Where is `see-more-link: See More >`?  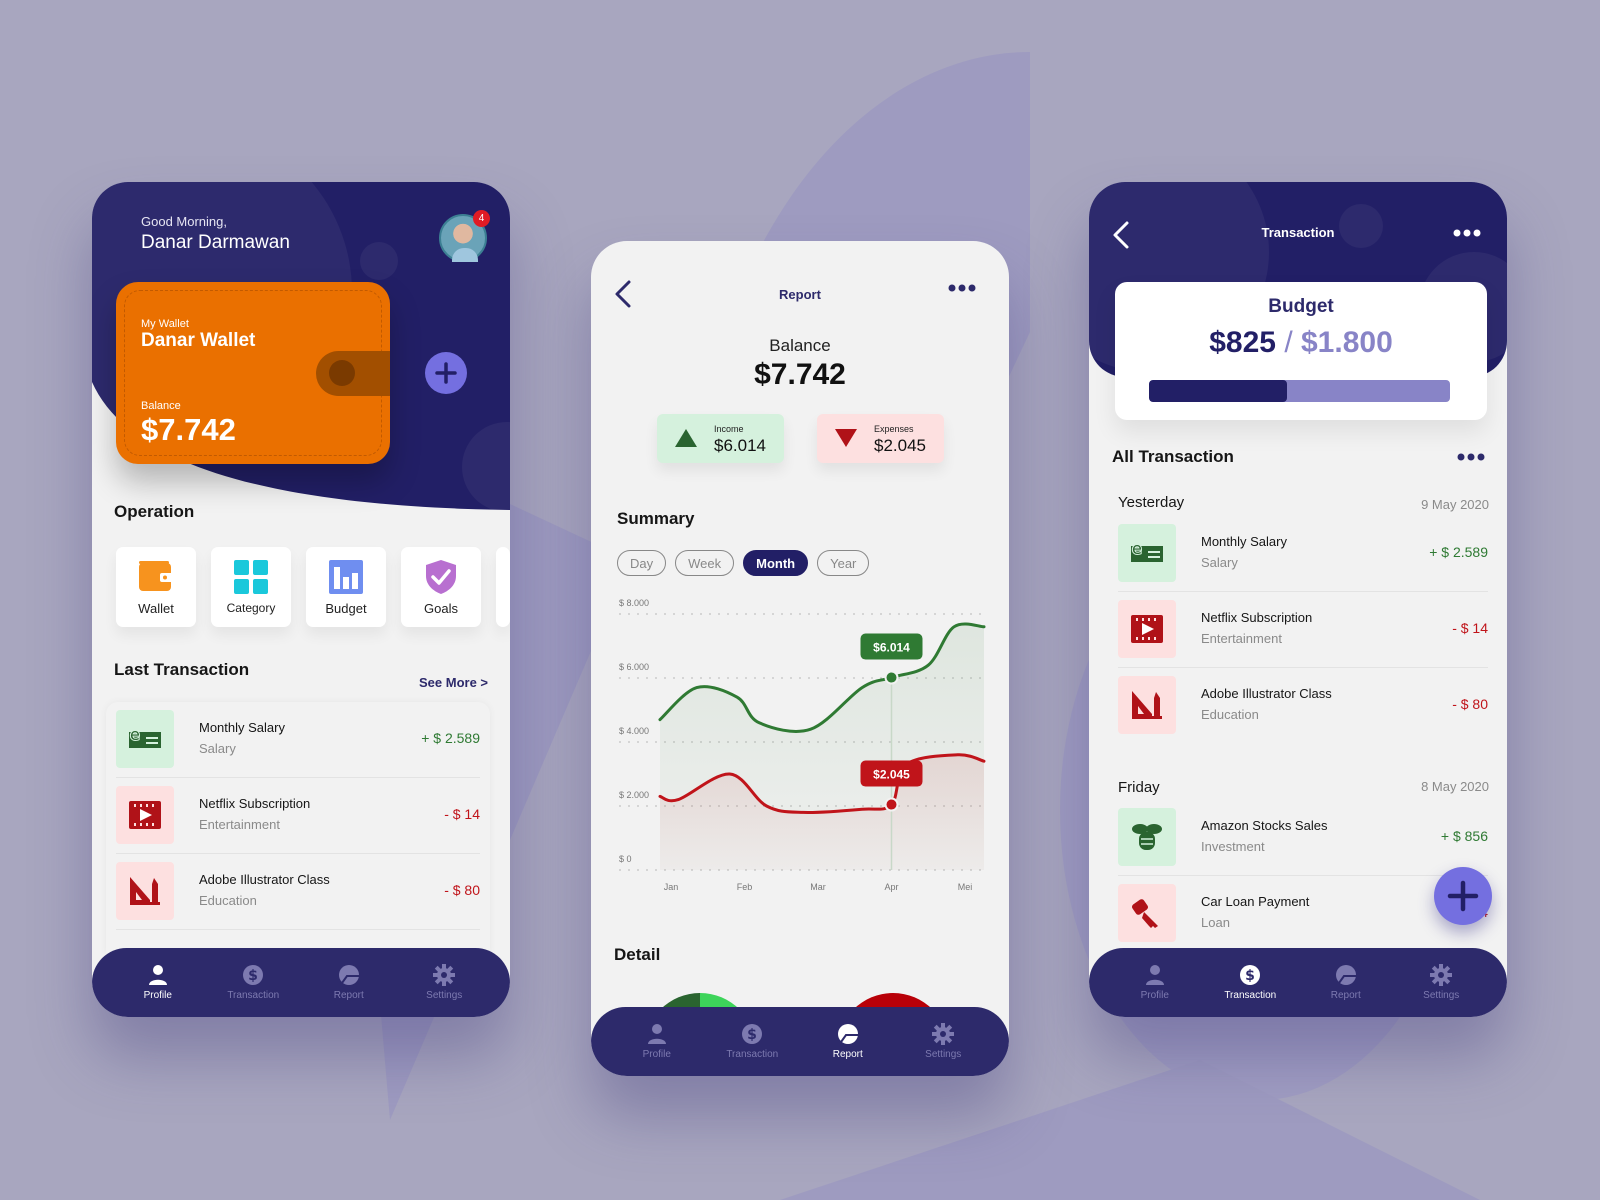
see-more-link: See More > is located at coordinates (453, 682).